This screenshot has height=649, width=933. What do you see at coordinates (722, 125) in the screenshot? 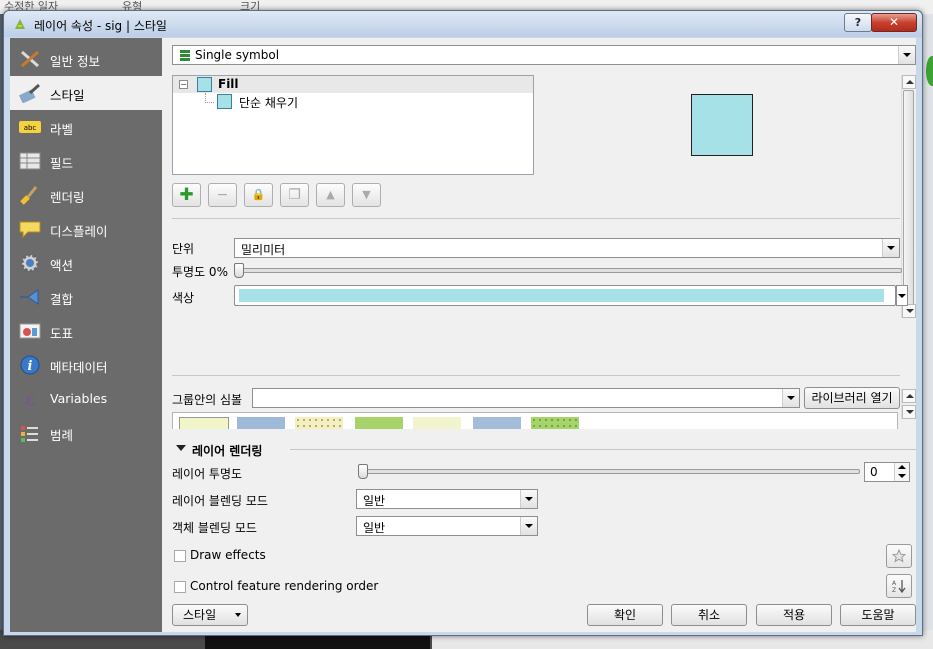
I see `symbol-preview` at bounding box center [722, 125].